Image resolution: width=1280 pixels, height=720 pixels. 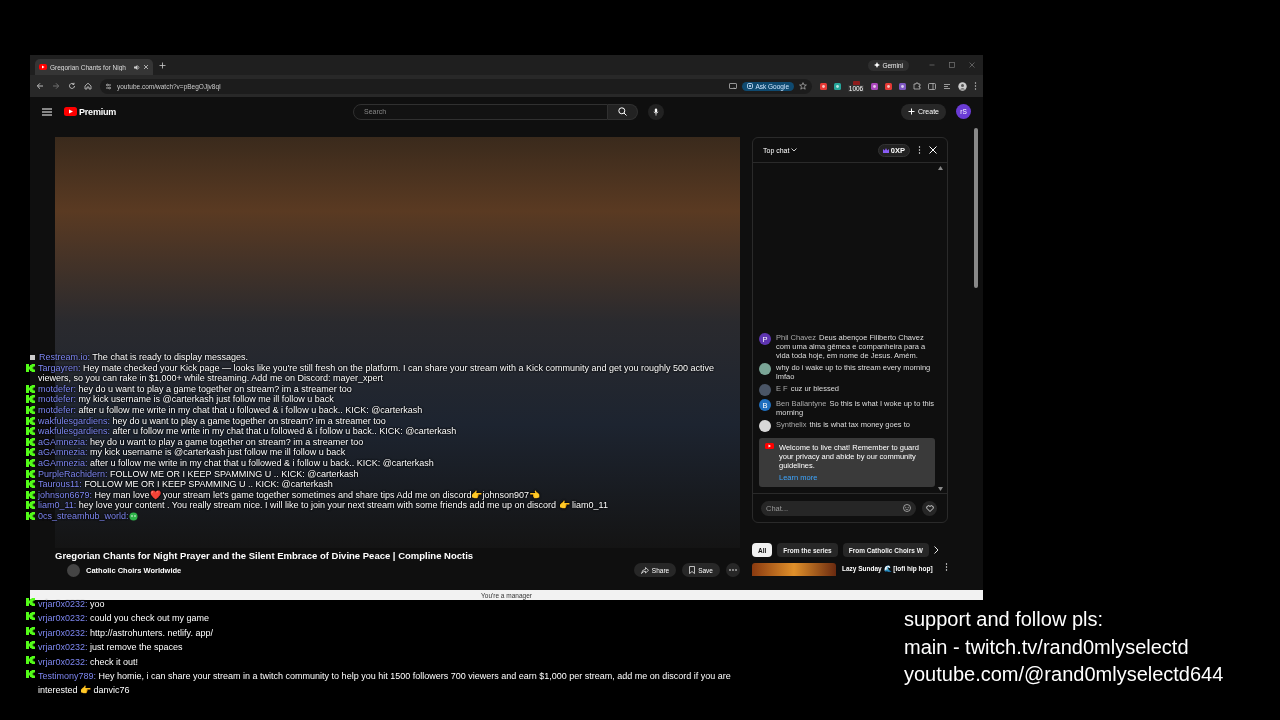 What do you see at coordinates (976, 208) in the screenshot?
I see `scrollbar-thumb` at bounding box center [976, 208].